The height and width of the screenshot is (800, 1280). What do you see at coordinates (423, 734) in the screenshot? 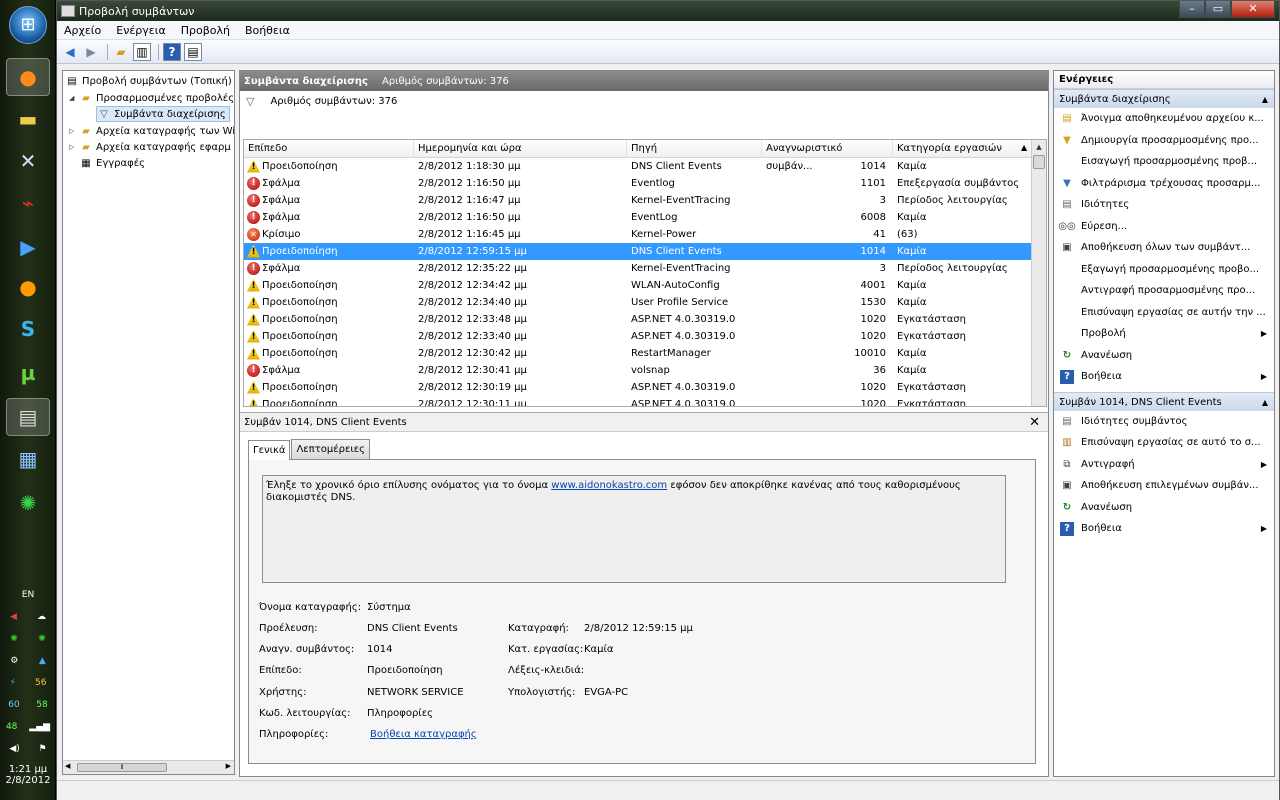
I see `event-log-help-link: Βοήθεια καταγραφής` at bounding box center [423, 734].